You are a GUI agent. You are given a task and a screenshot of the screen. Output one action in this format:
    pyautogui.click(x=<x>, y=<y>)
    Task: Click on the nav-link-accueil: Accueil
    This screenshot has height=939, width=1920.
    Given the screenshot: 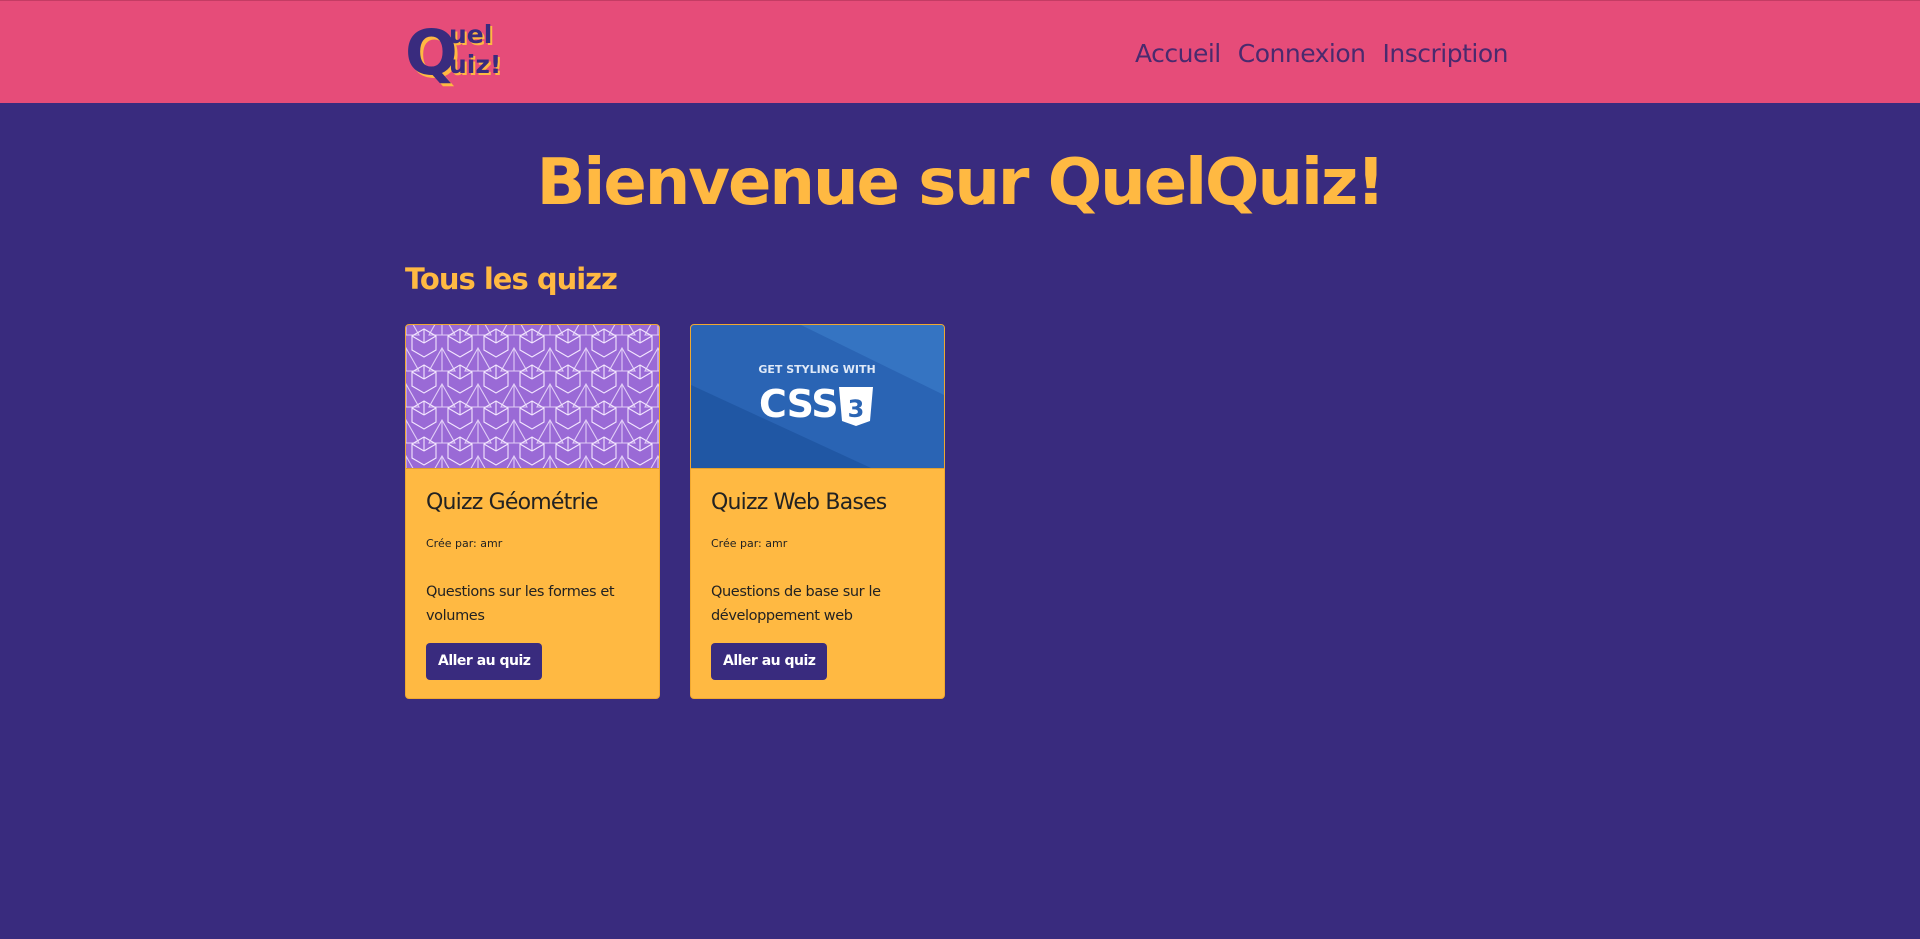 What is the action you would take?
    pyautogui.click(x=1178, y=54)
    